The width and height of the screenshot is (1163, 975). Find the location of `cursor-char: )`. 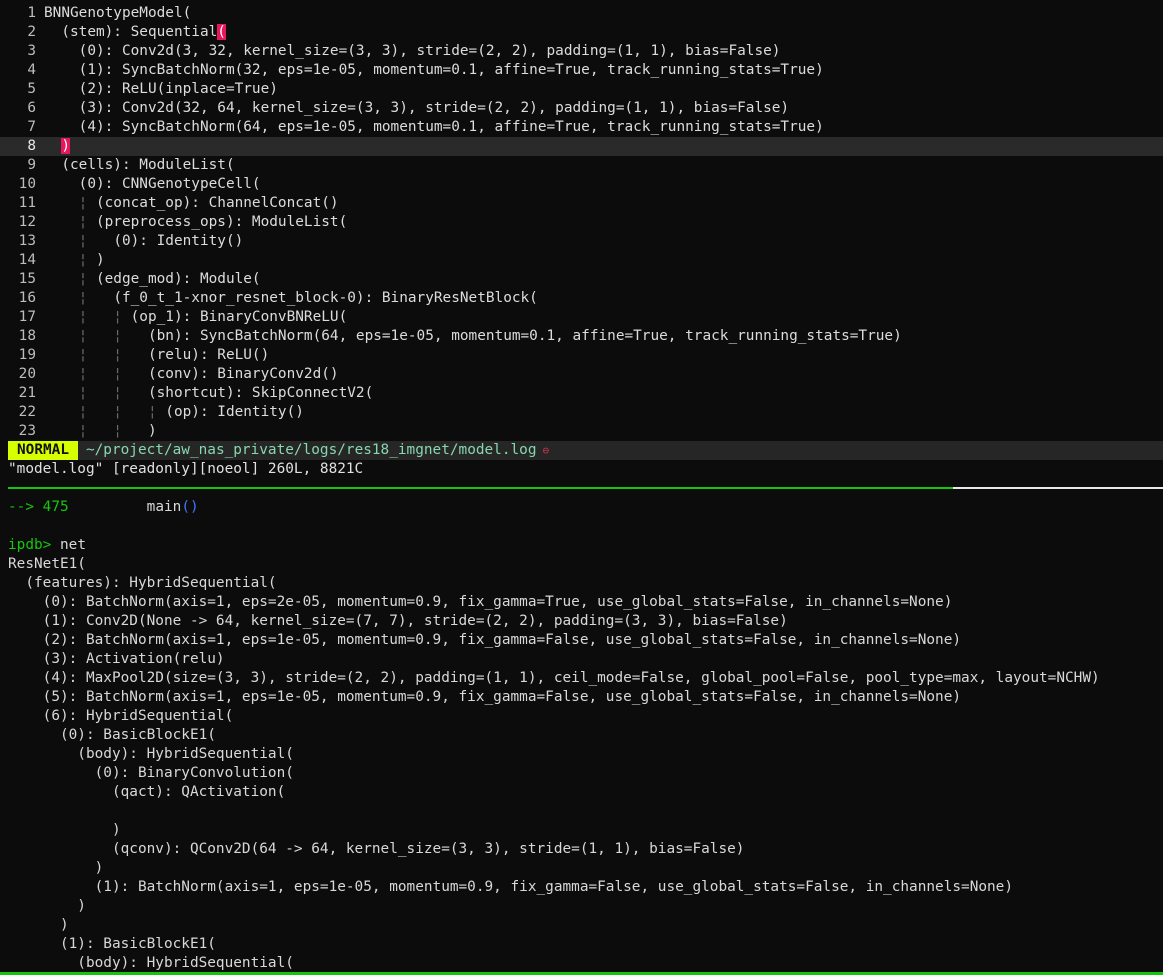

cursor-char: ) is located at coordinates (65, 146).